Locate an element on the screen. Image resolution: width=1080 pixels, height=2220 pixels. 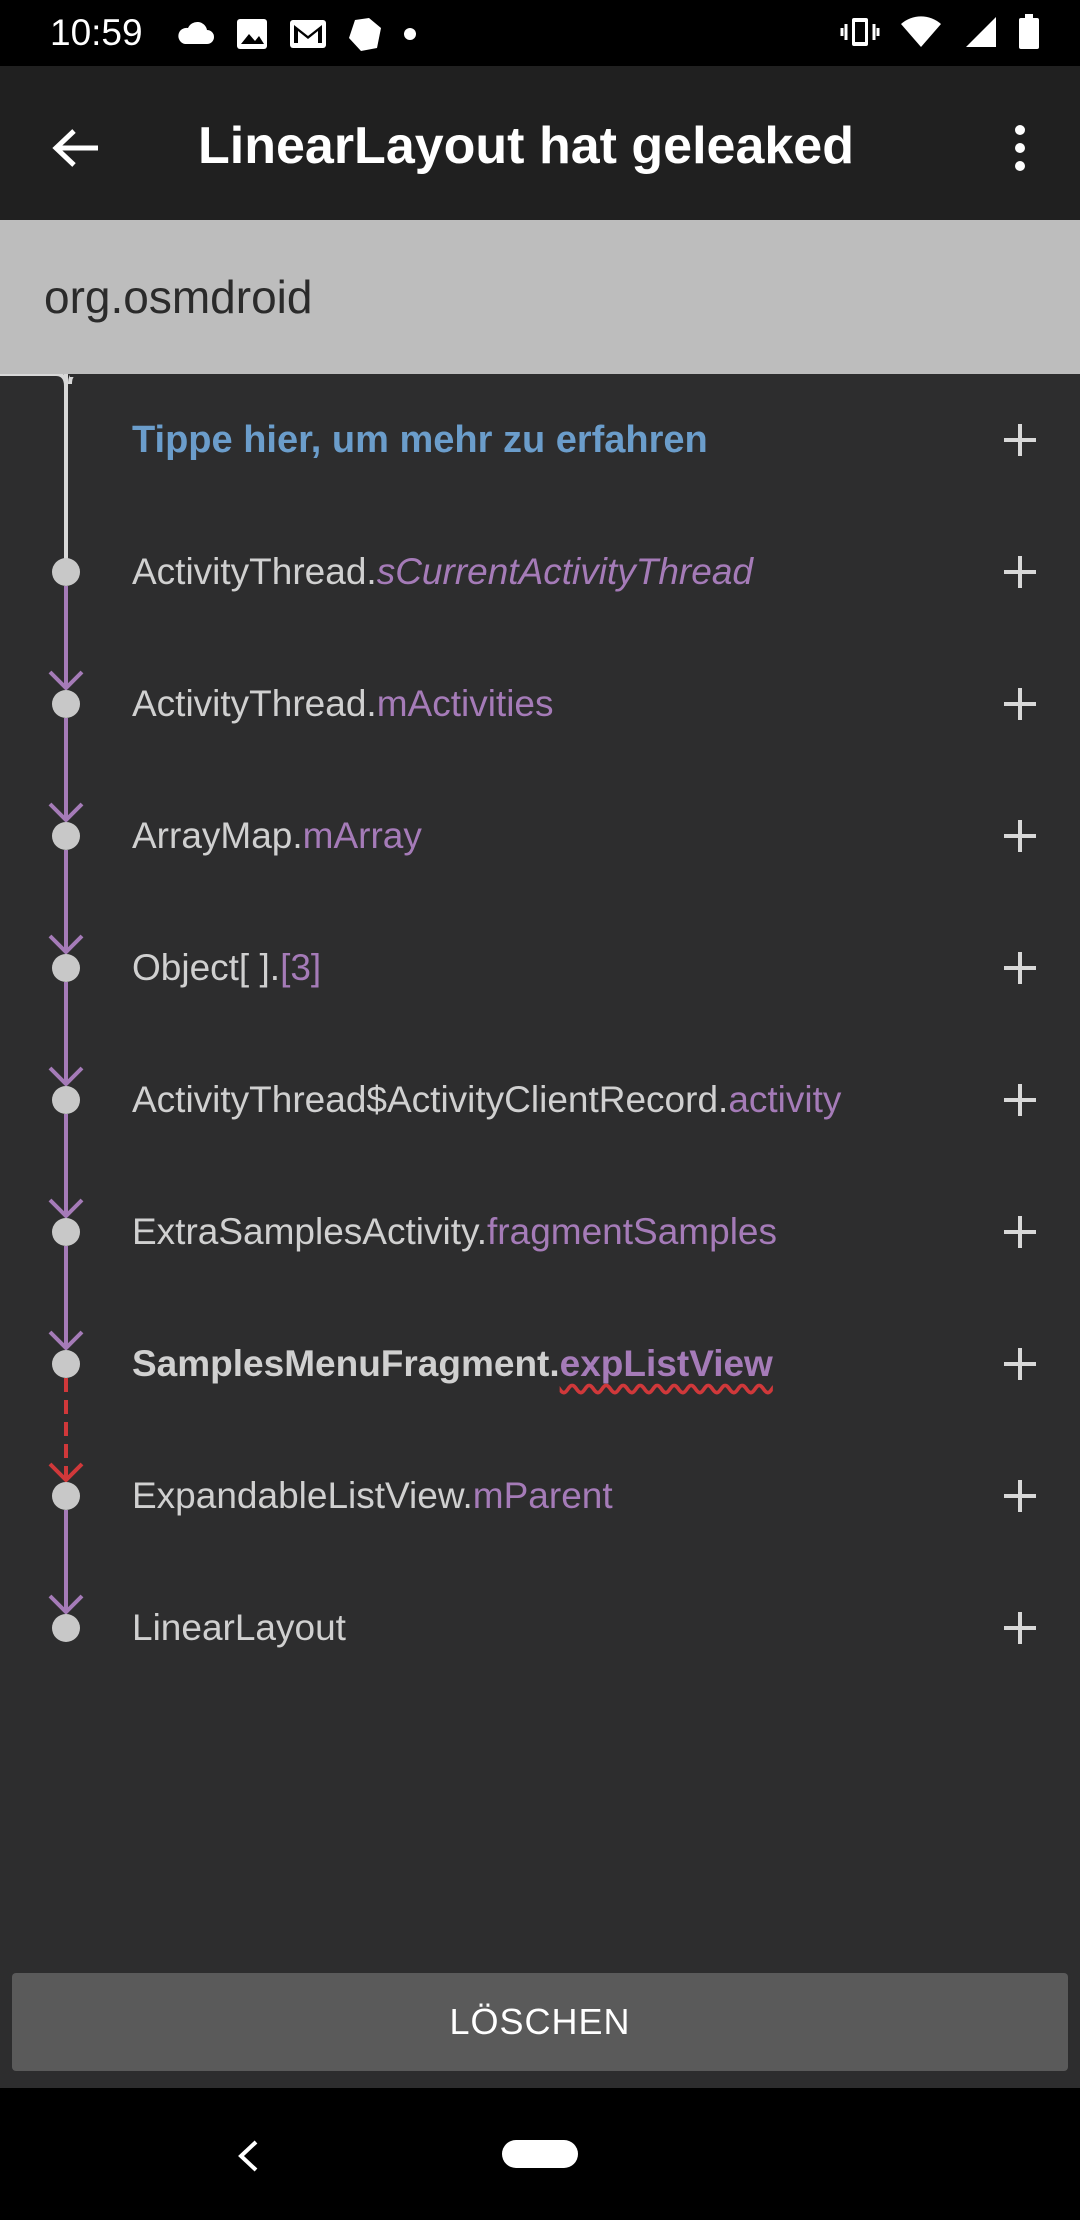
trace-row-label: ActivityThread.mActivities is located at coordinates (343, 704).